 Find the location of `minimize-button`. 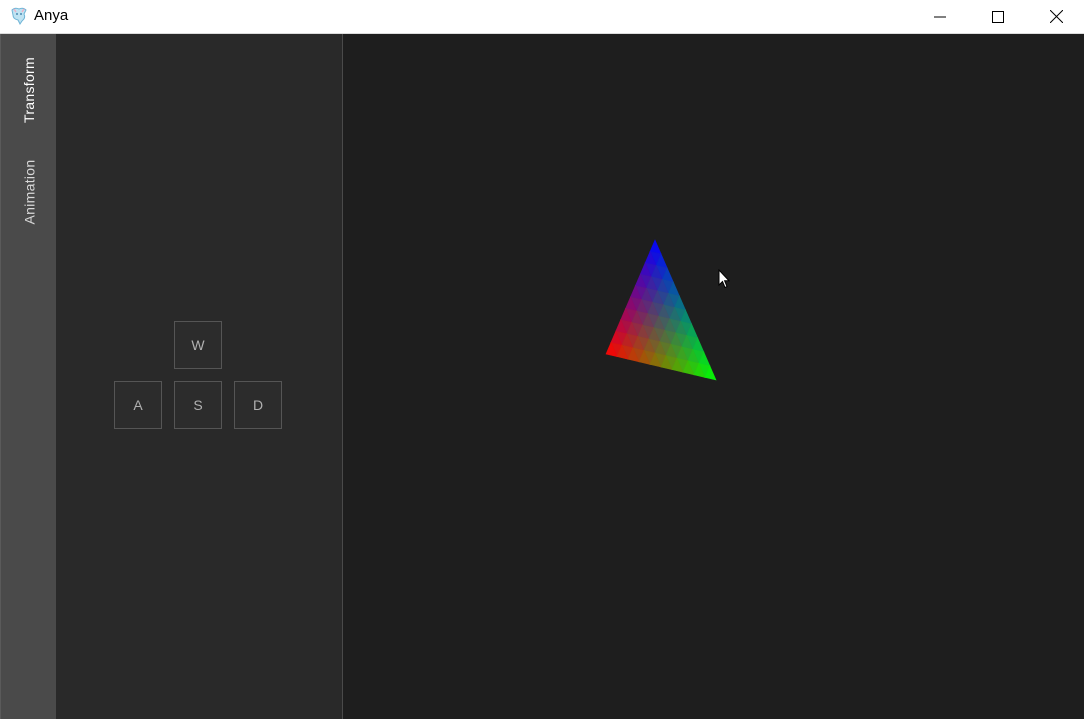

minimize-button is located at coordinates (940, 16).